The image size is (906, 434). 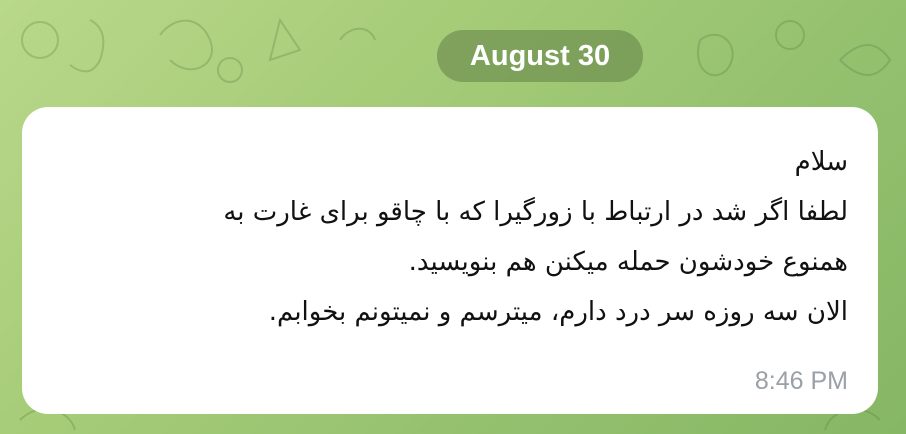 What do you see at coordinates (540, 56) in the screenshot?
I see `date-separator: August 30` at bounding box center [540, 56].